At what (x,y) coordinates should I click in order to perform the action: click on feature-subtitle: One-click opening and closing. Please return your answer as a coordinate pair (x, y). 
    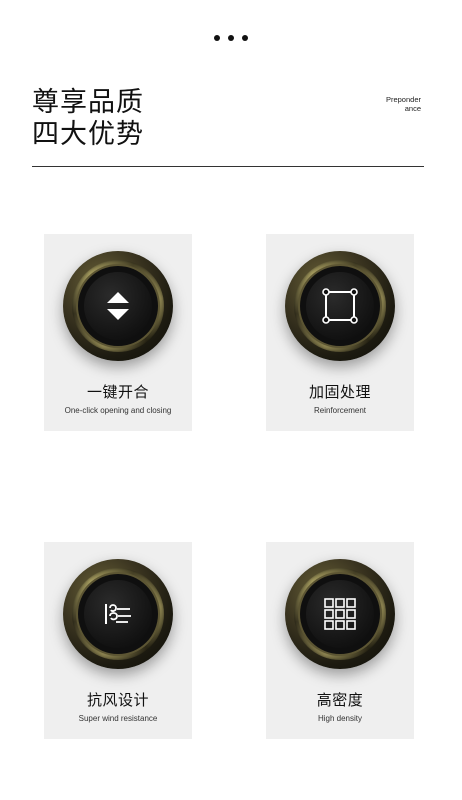
    Looking at the image, I should click on (118, 410).